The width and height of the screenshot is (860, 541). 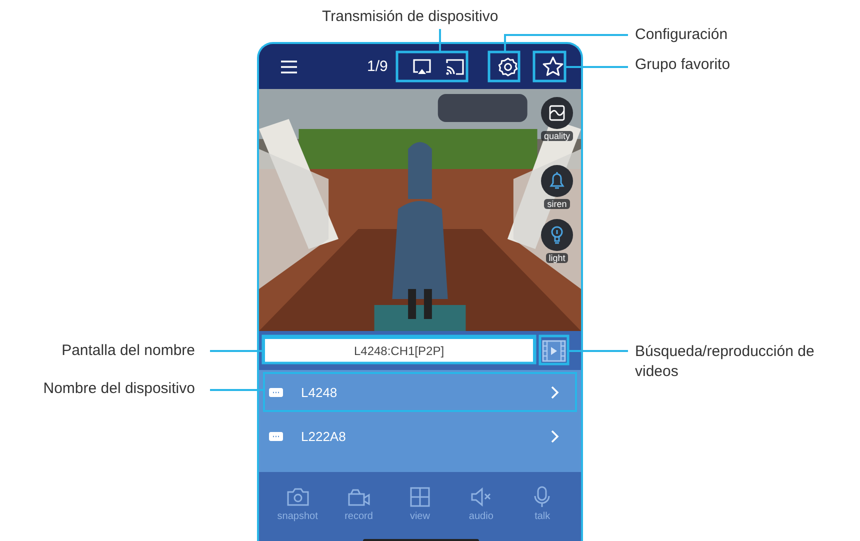 I want to click on screen-mirror-icon, so click(x=422, y=66).